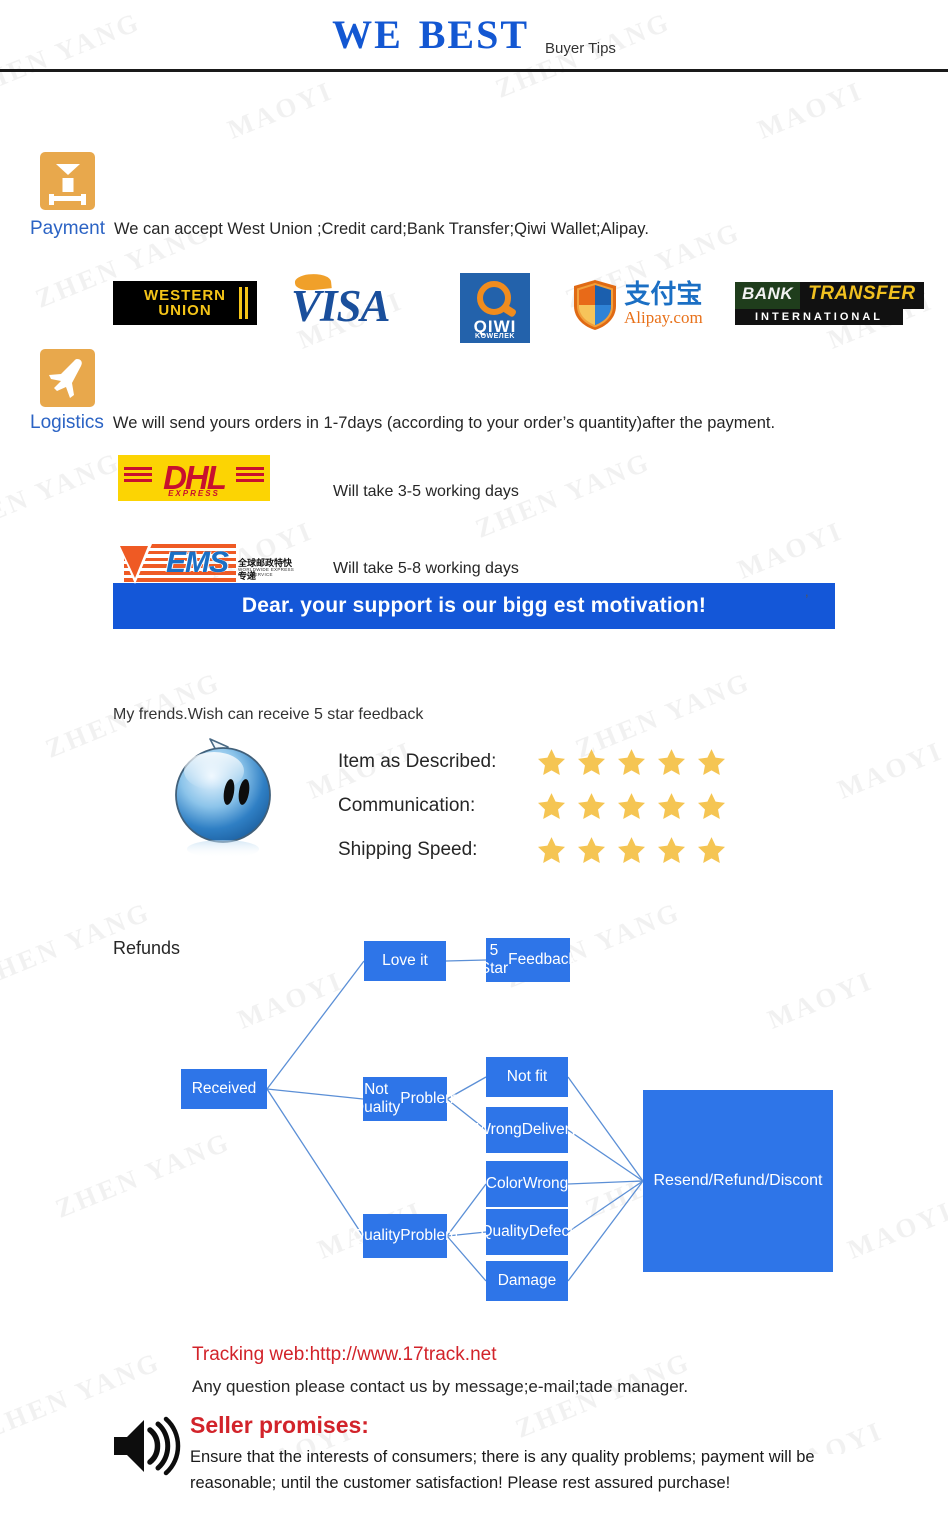 The height and width of the screenshot is (1526, 948). I want to click on flow-edge-received-to-notquality, so click(315, 1094).